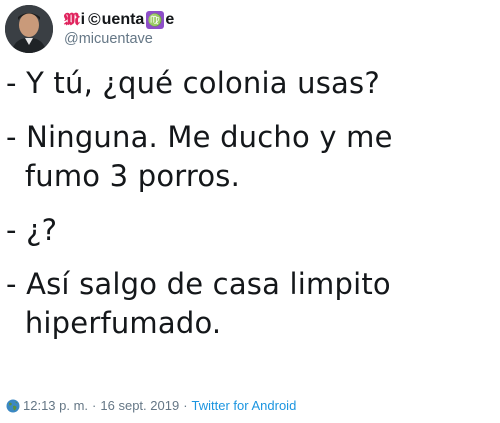 This screenshot has width=500, height=423. I want to click on display-name: 𝕸 i © uenta ♍ e, so click(119, 20).